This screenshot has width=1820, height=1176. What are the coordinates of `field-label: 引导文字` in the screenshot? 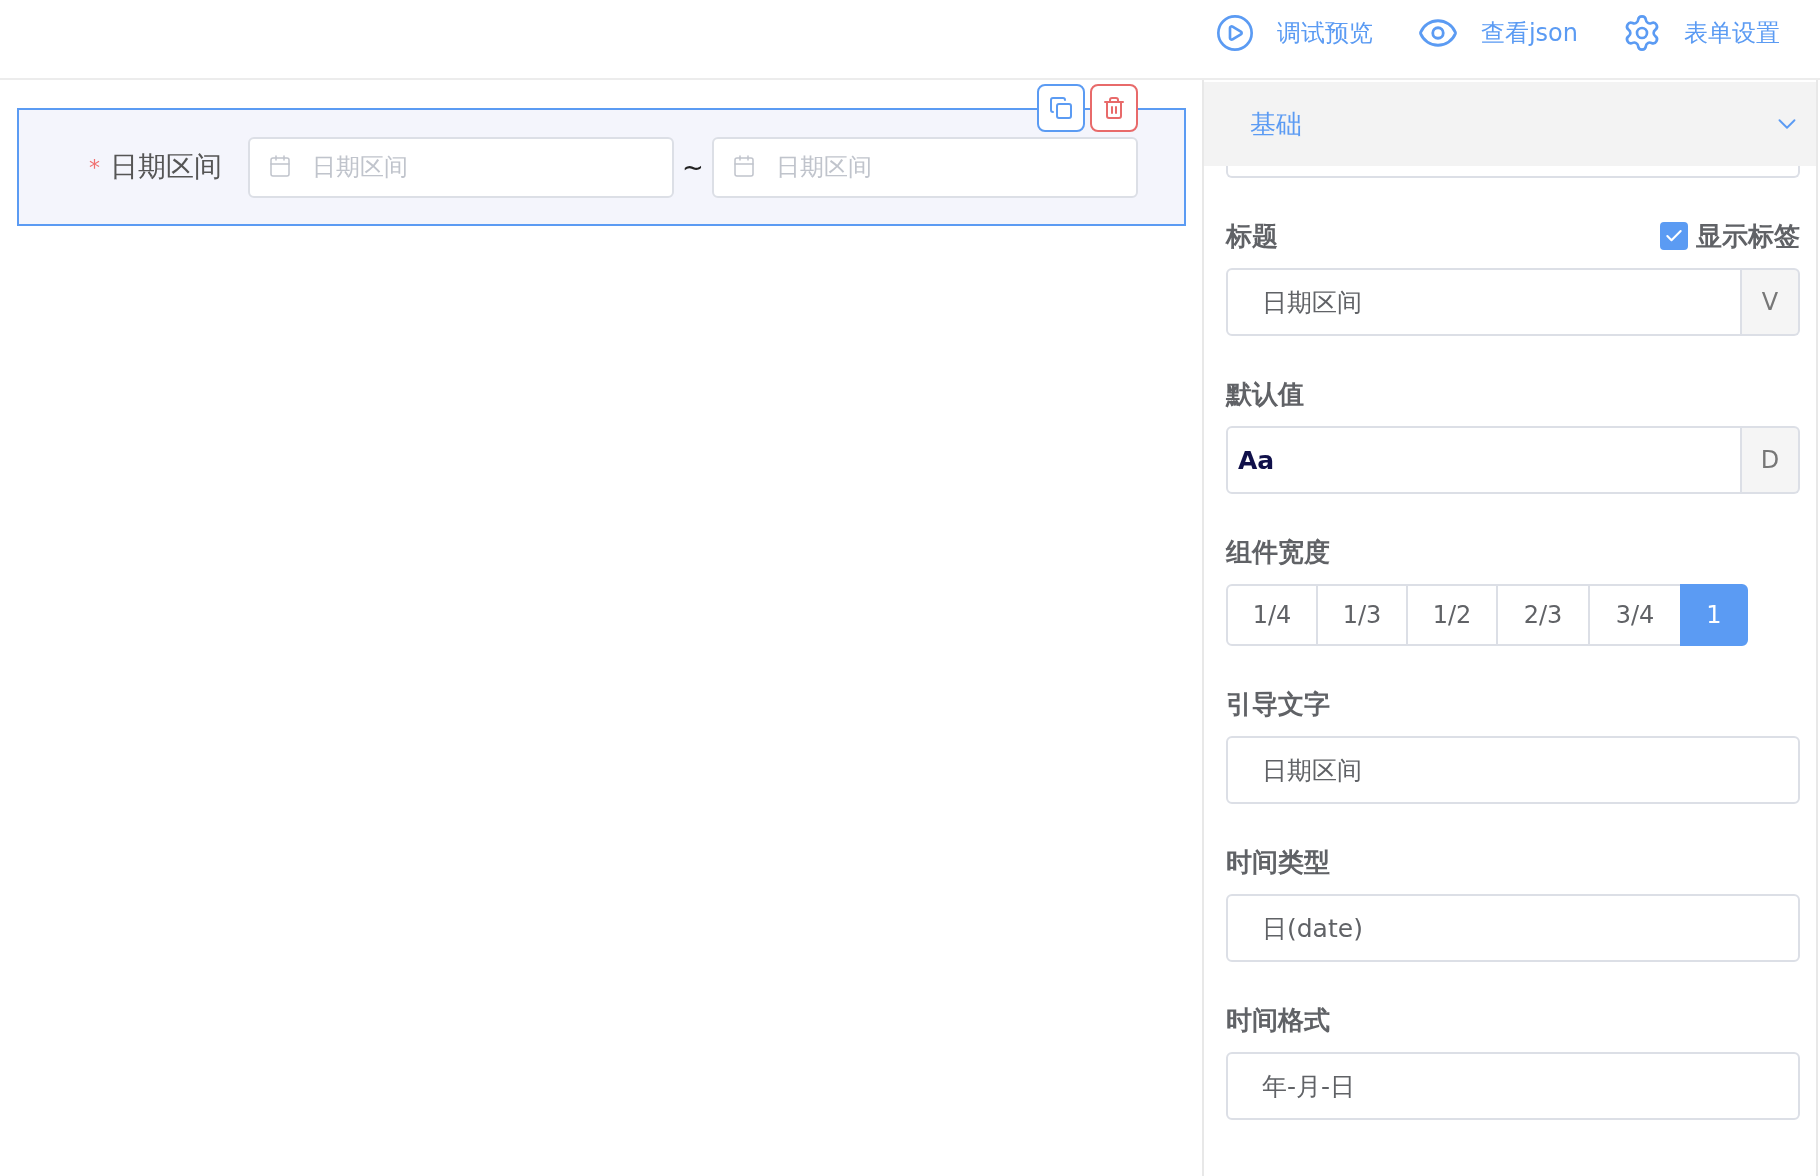 It's located at (1278, 704).